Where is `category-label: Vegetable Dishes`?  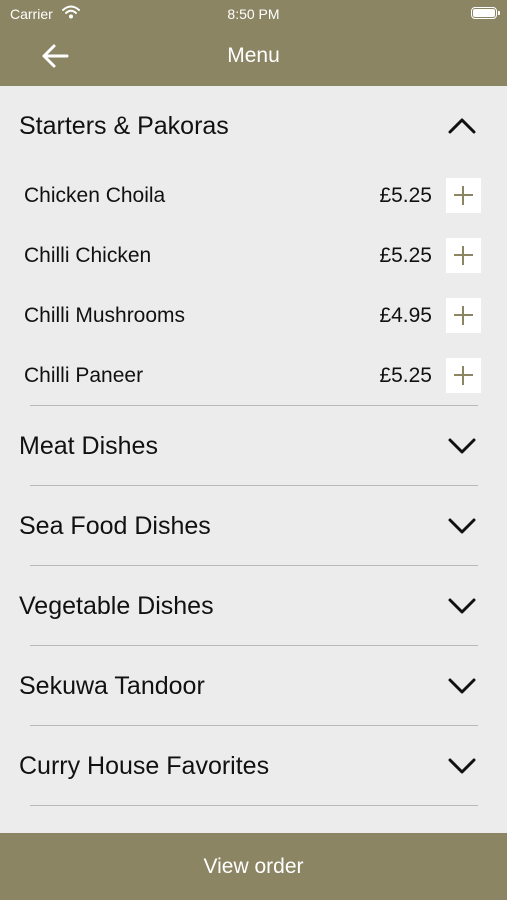
category-label: Vegetable Dishes is located at coordinates (116, 606).